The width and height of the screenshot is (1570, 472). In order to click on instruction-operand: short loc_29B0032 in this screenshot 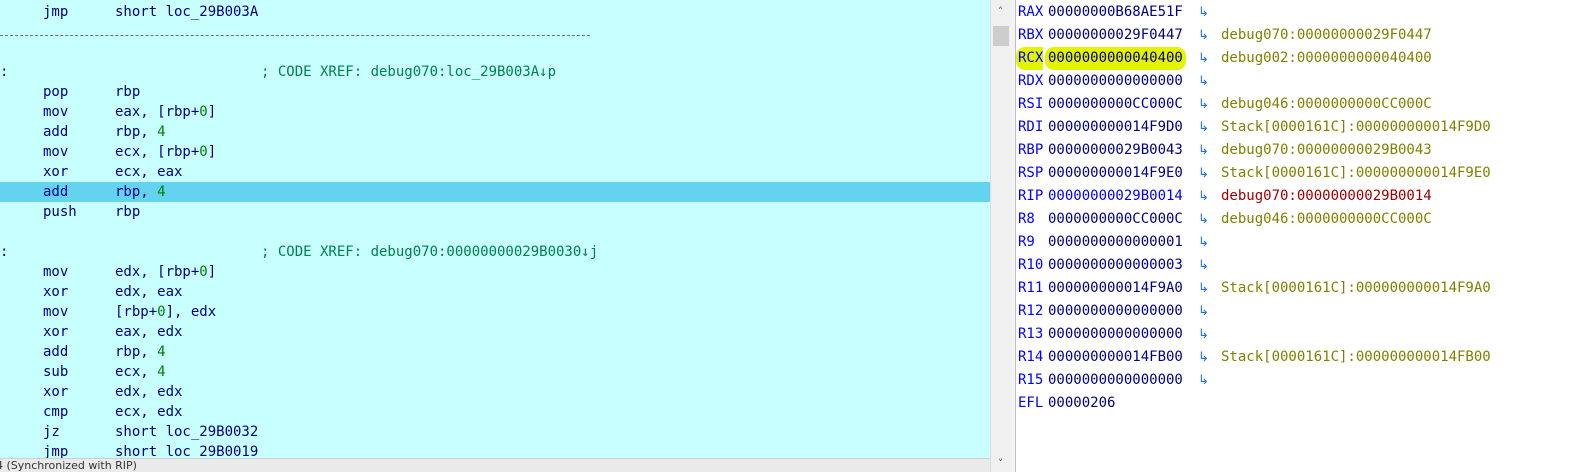, I will do `click(186, 432)`.